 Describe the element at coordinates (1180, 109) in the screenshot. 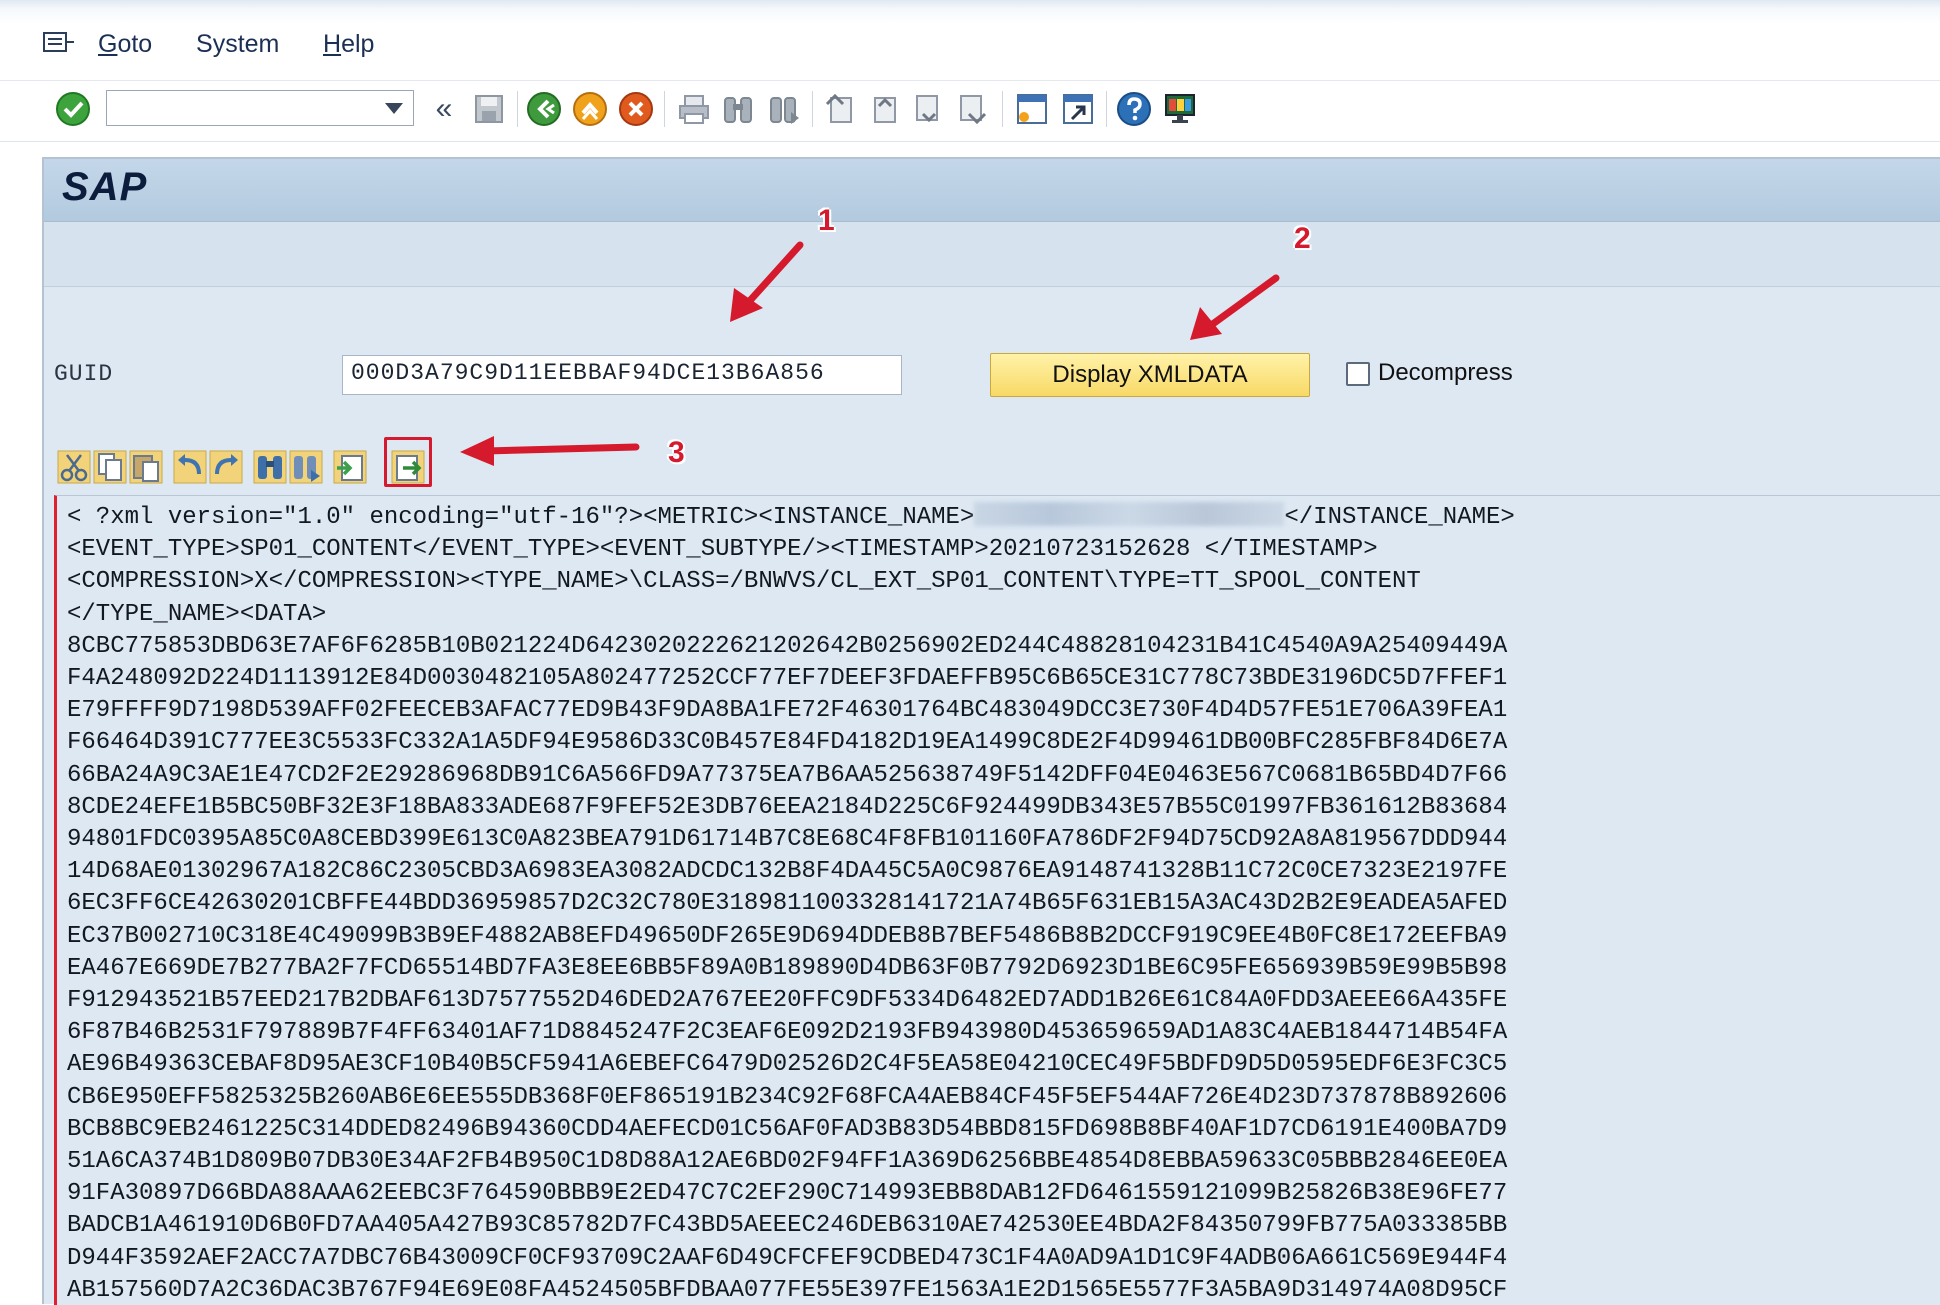

I see `customize-layout-icon` at that location.